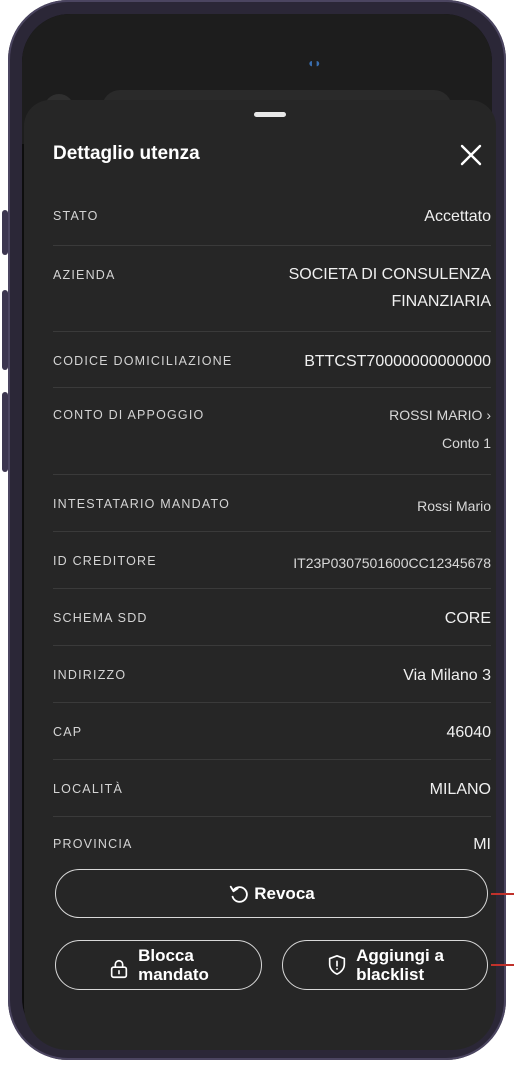 This screenshot has height=1067, width=514. I want to click on annotation-line-revoca, so click(502, 894).